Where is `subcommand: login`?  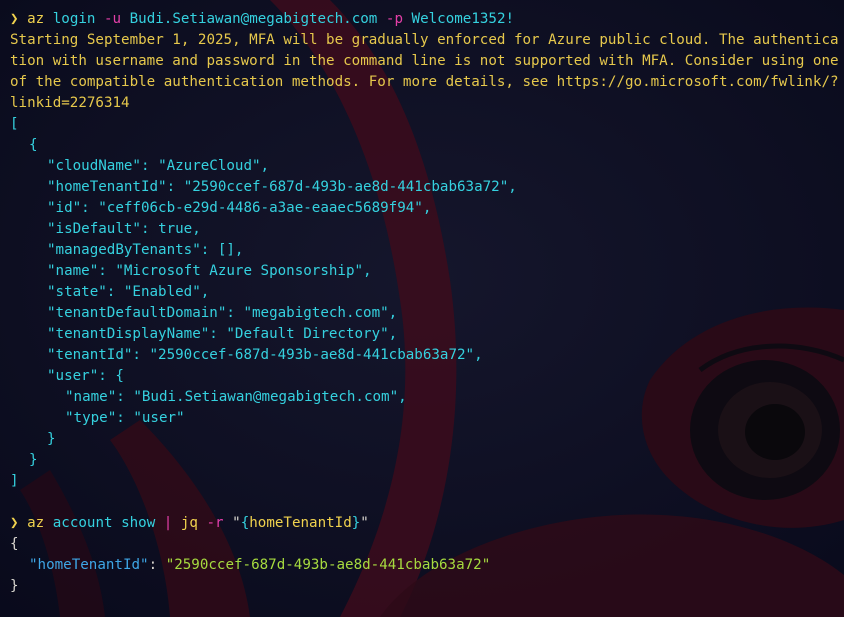
subcommand: login is located at coordinates (74, 19).